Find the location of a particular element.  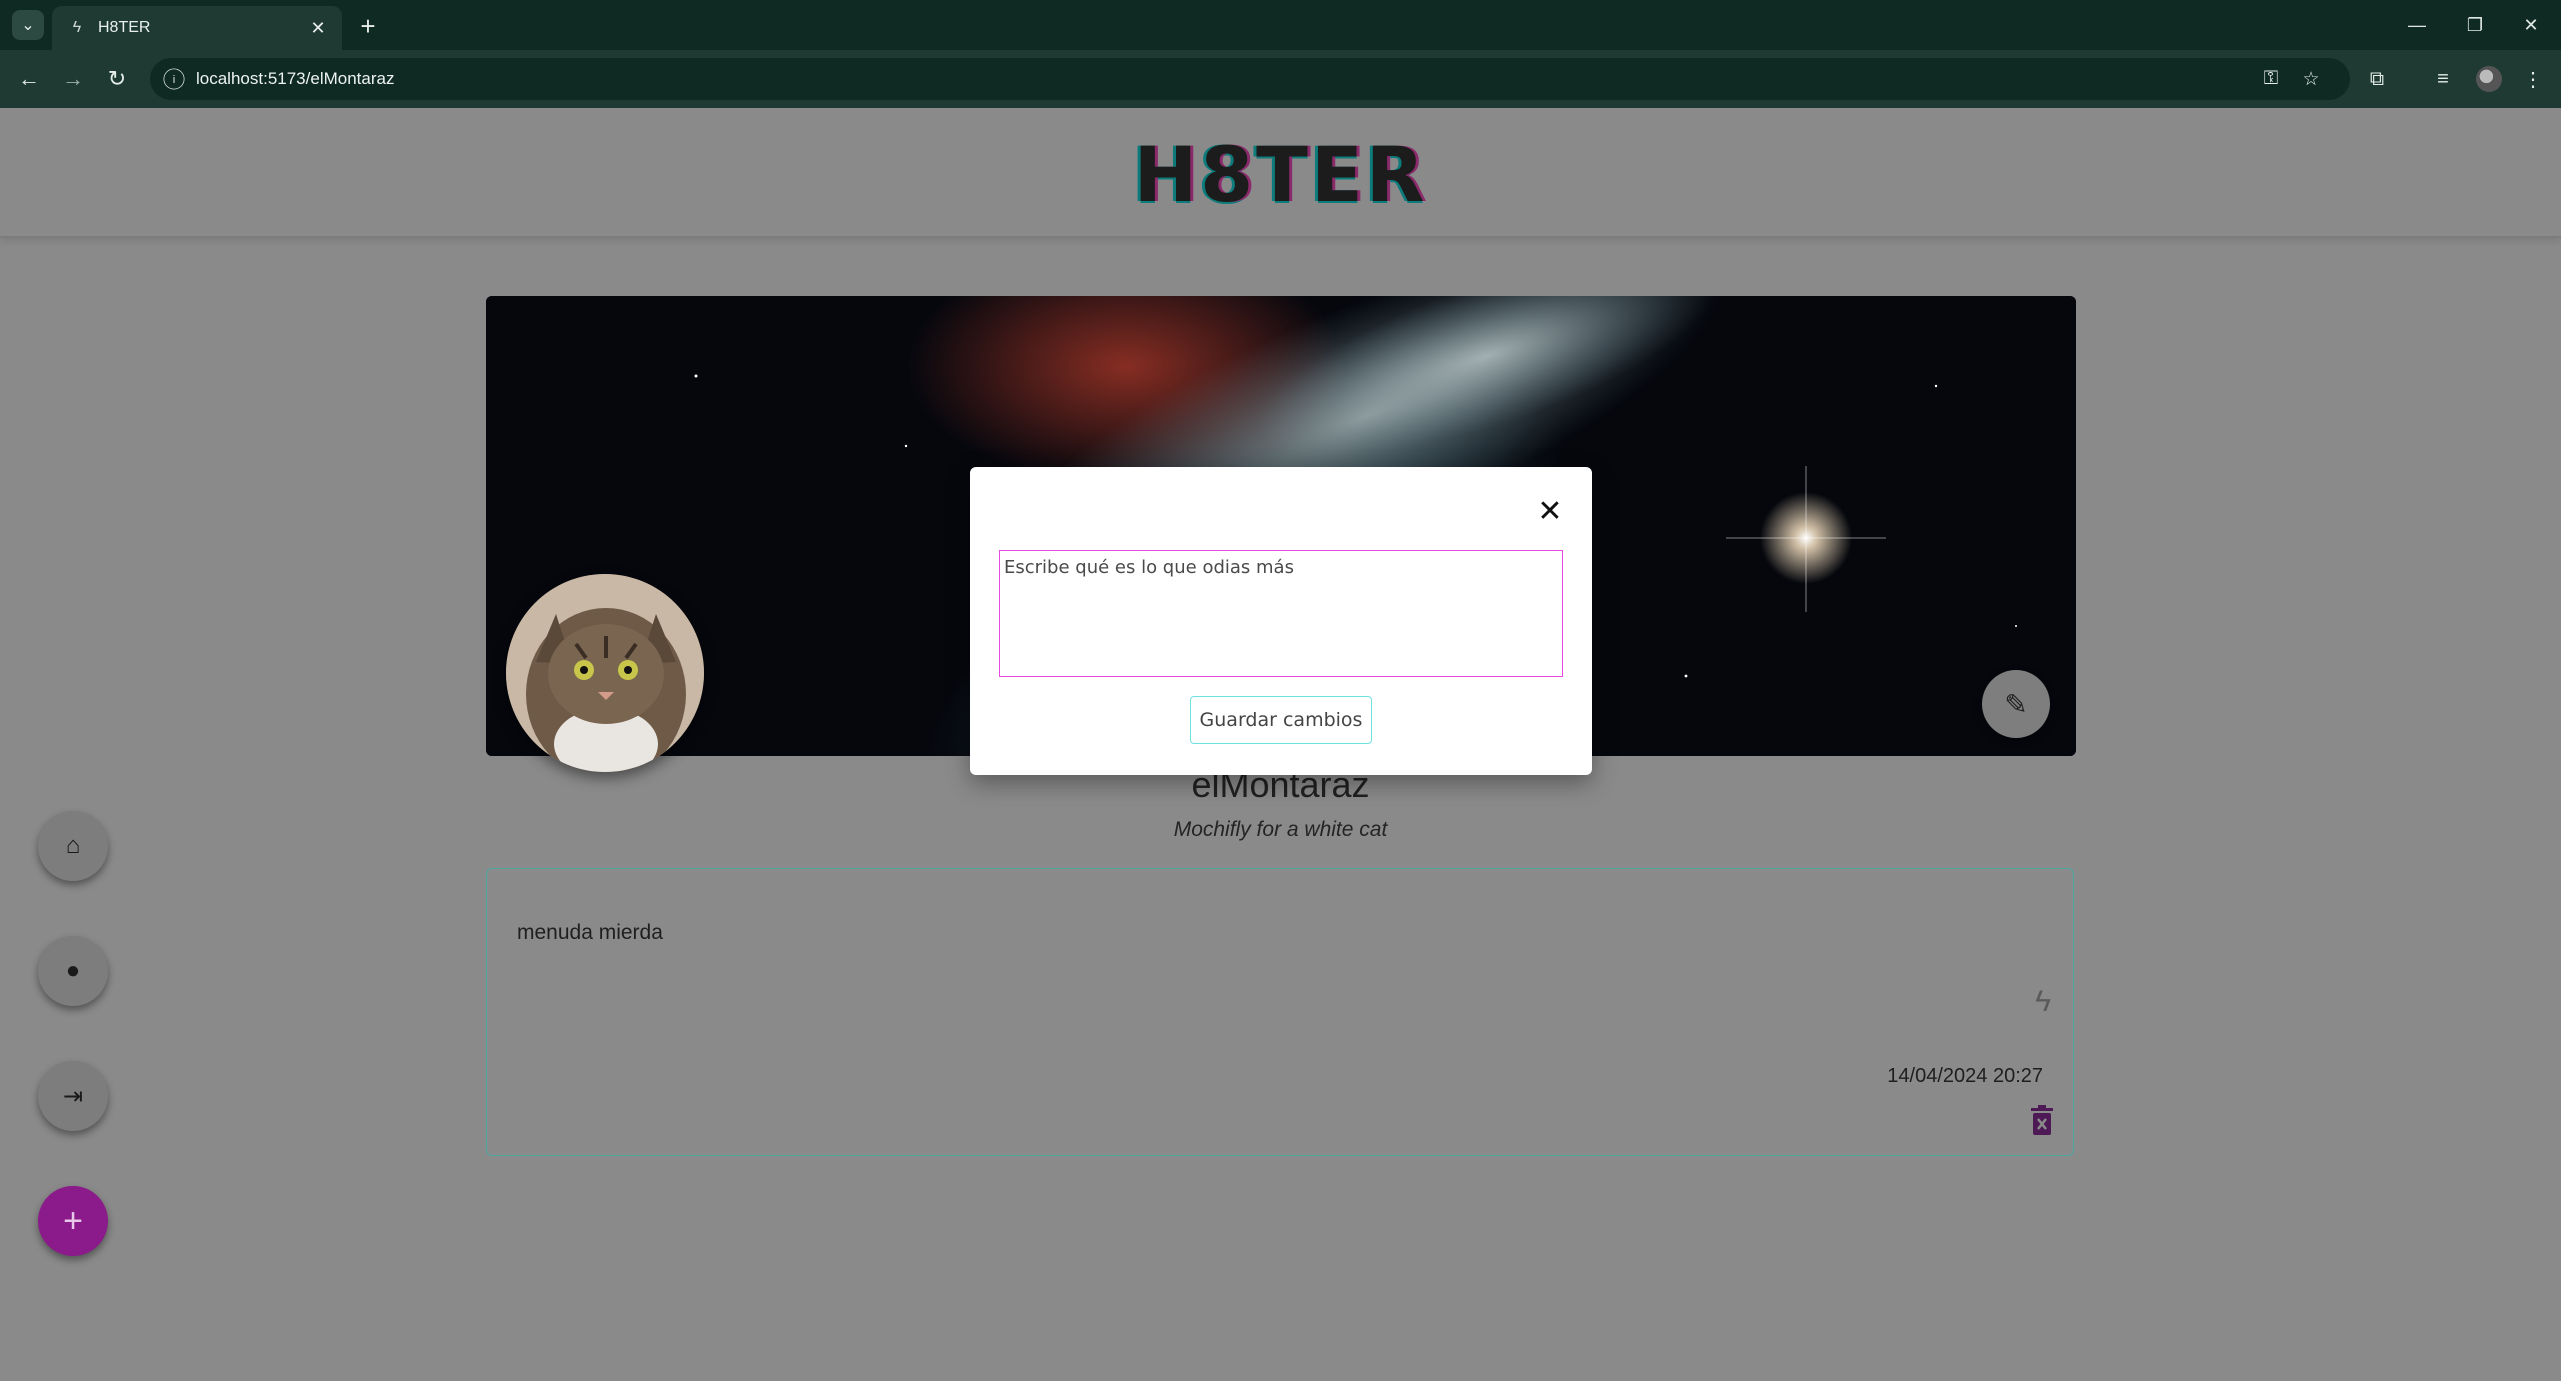

edit-banner-button: ✎ is located at coordinates (2016, 704).